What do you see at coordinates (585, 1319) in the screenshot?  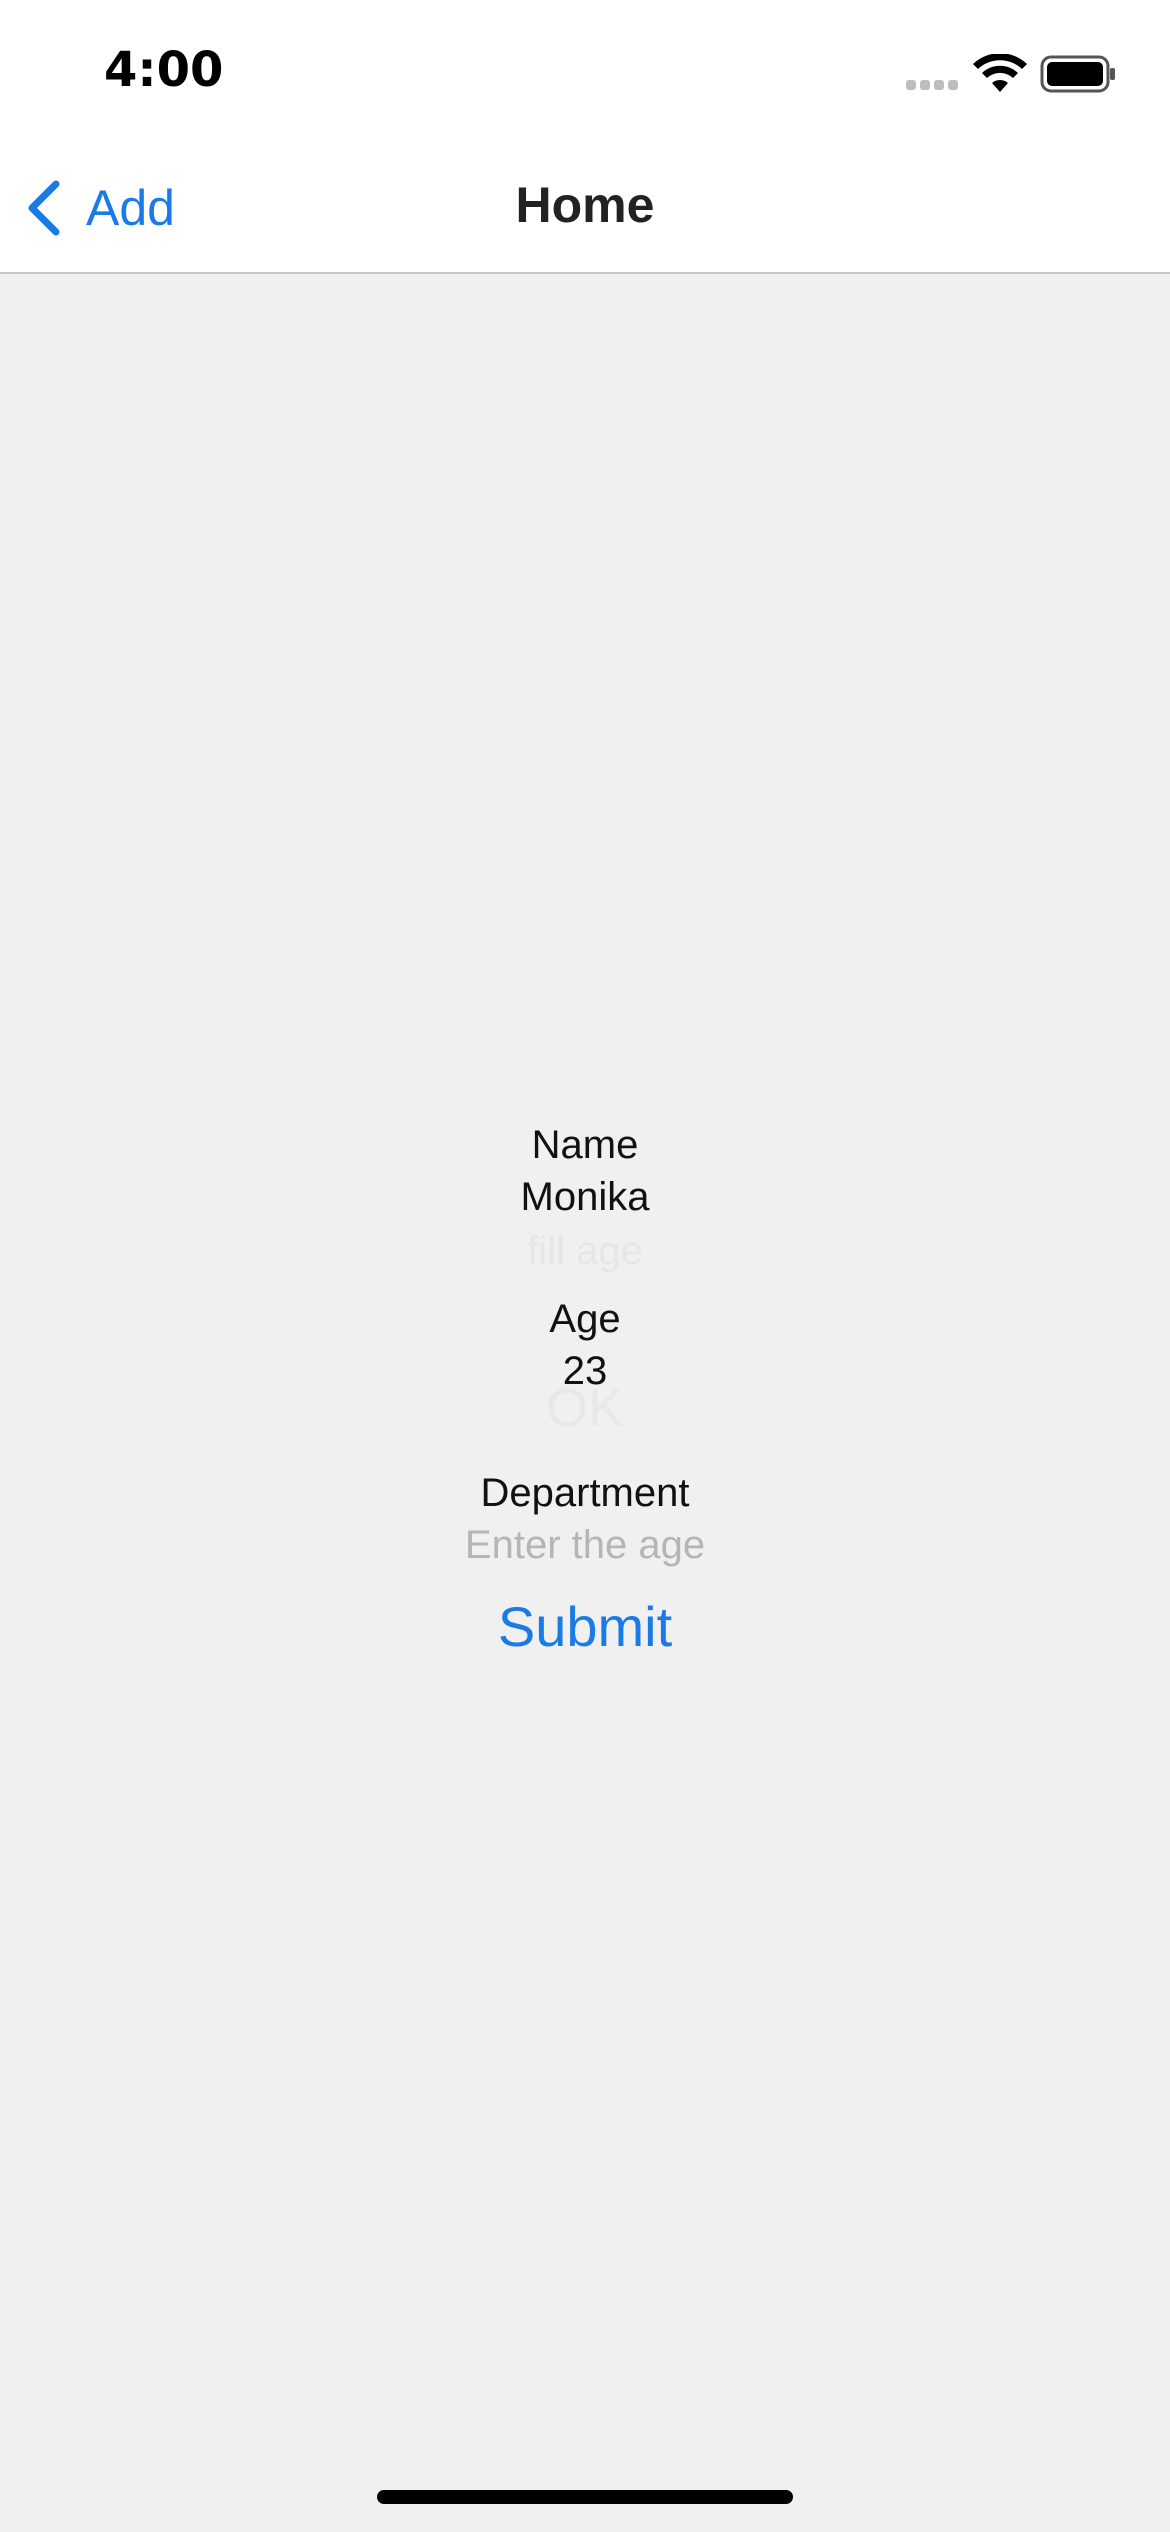 I see `age-label: Age` at bounding box center [585, 1319].